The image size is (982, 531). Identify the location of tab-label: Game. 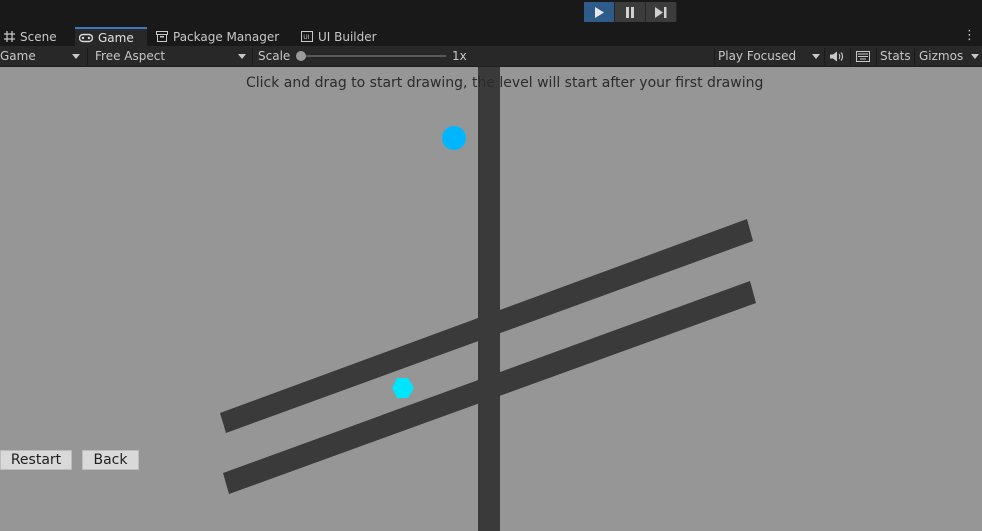
(116, 37).